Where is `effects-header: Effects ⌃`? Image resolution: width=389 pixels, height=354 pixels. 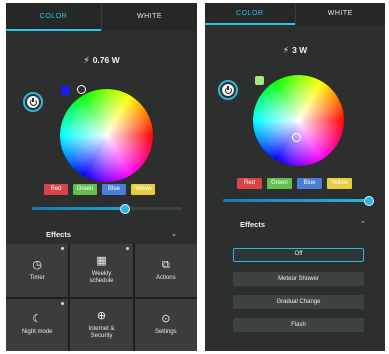
effects-header: Effects ⌃ is located at coordinates (305, 225).